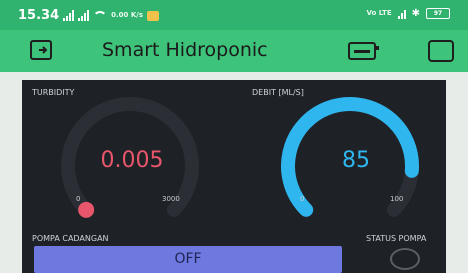  I want to click on wifi-icon, so click(100, 15).